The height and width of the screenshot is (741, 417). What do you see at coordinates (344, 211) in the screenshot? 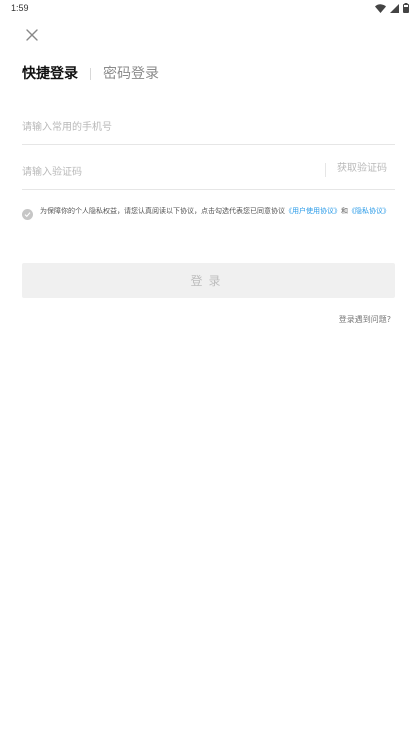
I see `agreement-conjunction: 和` at bounding box center [344, 211].